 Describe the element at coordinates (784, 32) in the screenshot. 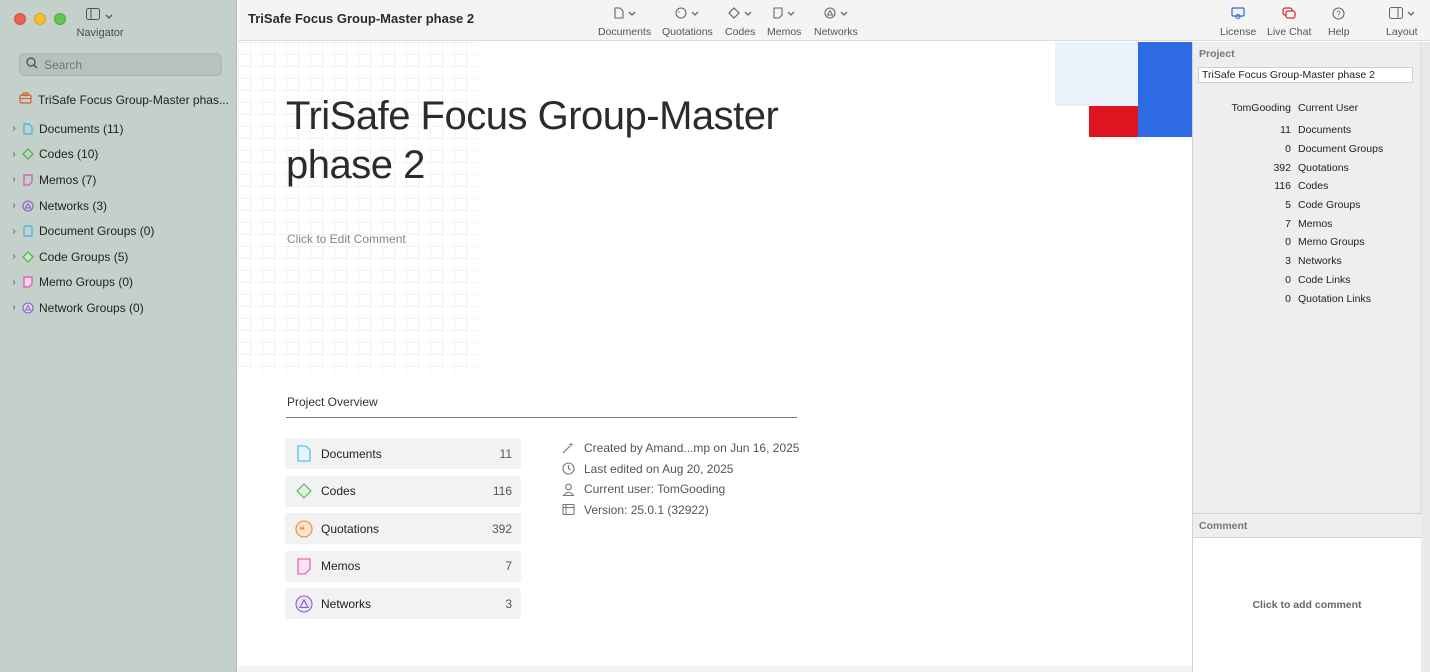

I see `toolbar-memos-label: Memos` at that location.